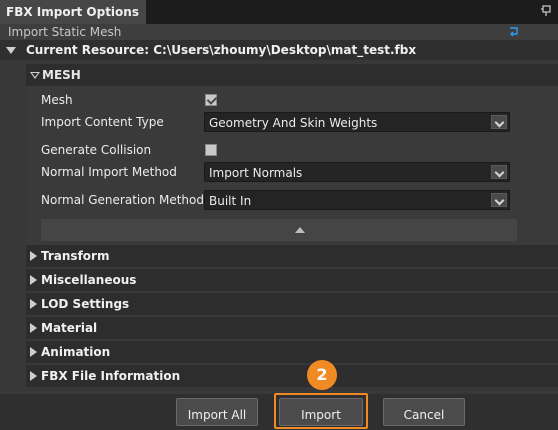 This screenshot has width=558, height=430. What do you see at coordinates (61, 75) in the screenshot?
I see `mesh-section-title: MESH` at bounding box center [61, 75].